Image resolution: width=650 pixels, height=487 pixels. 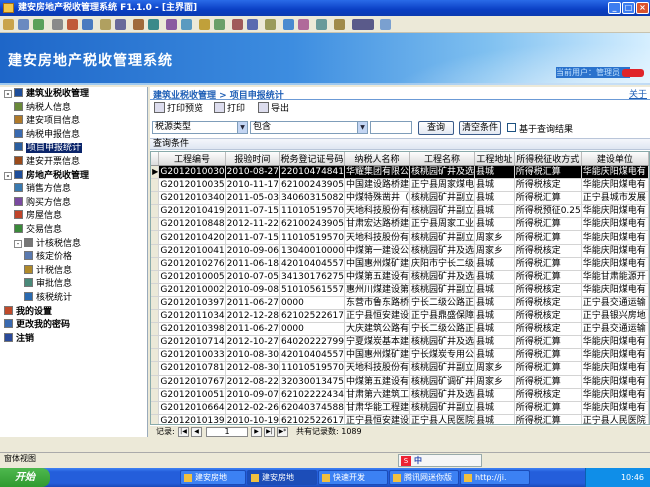 I want to click on sidebar-item-11: - 计核税信息, so click(x=47, y=244).